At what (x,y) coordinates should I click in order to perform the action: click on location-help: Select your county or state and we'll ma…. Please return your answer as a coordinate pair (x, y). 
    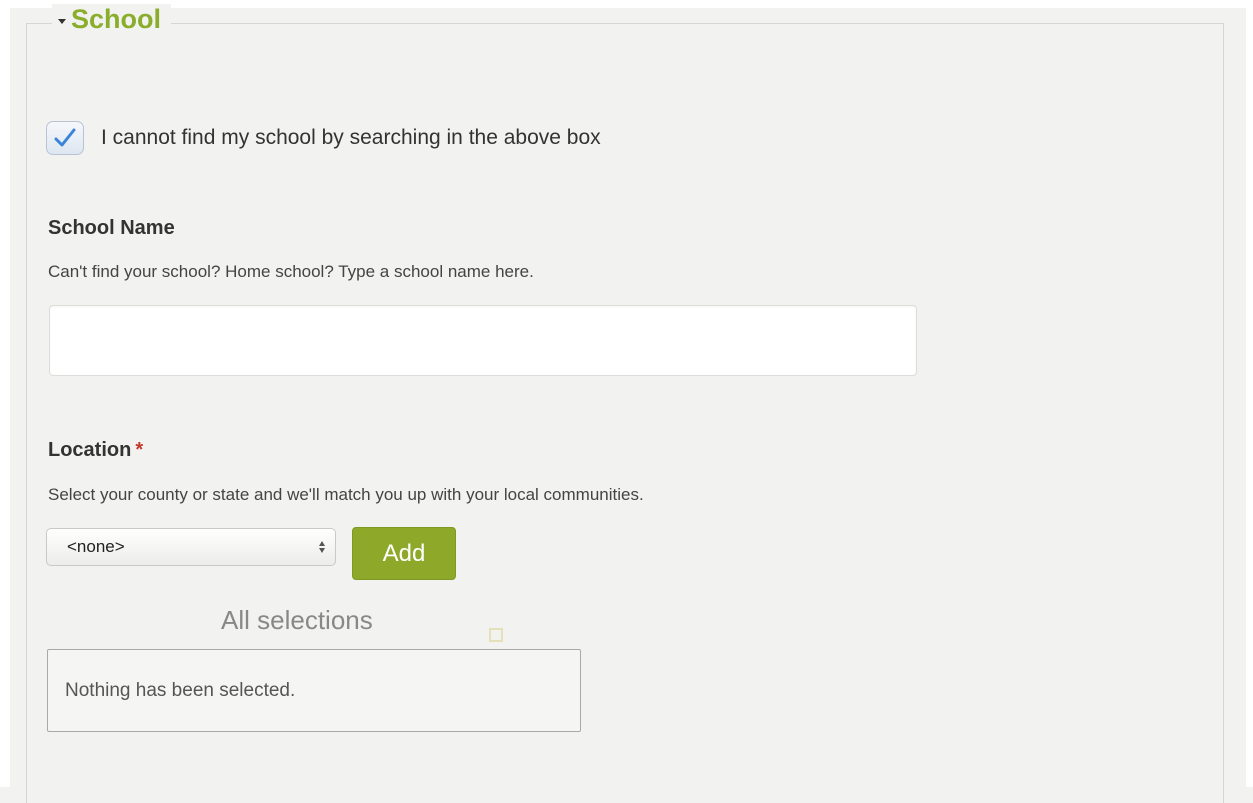
    Looking at the image, I should click on (346, 494).